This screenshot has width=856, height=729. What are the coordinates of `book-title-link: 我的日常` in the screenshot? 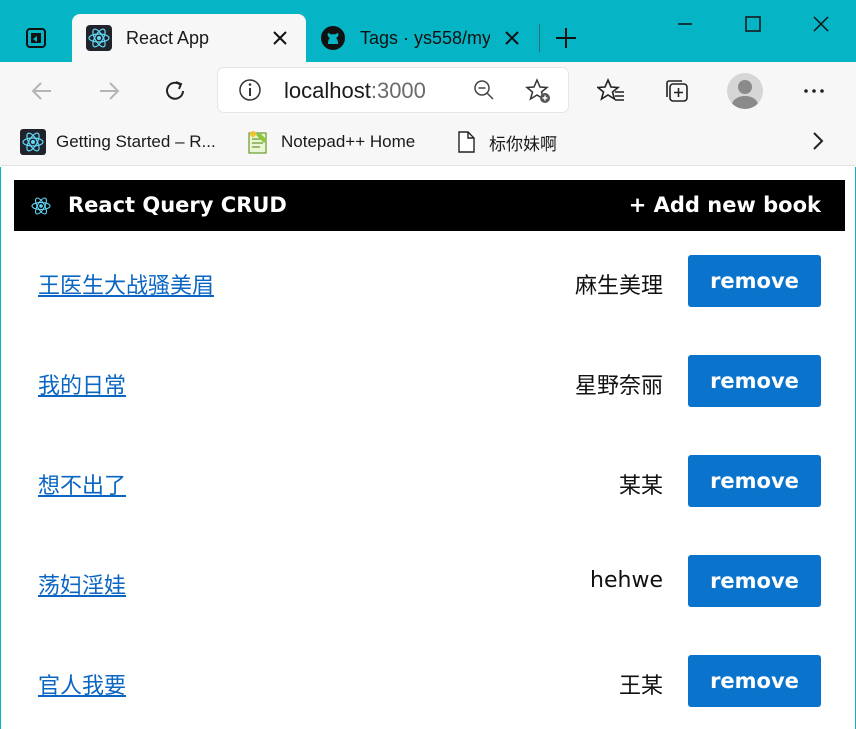 It's located at (82, 384).